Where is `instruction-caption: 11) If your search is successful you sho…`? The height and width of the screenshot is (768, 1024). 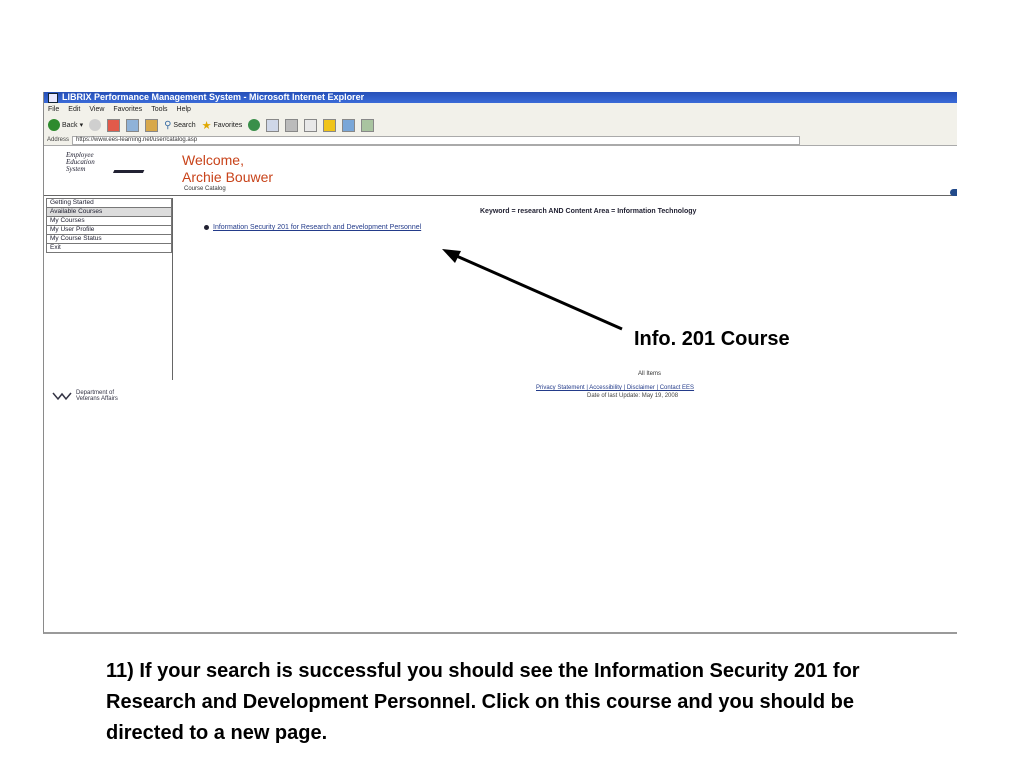
instruction-caption: 11) If your search is successful you sho… is located at coordinates (483, 702).